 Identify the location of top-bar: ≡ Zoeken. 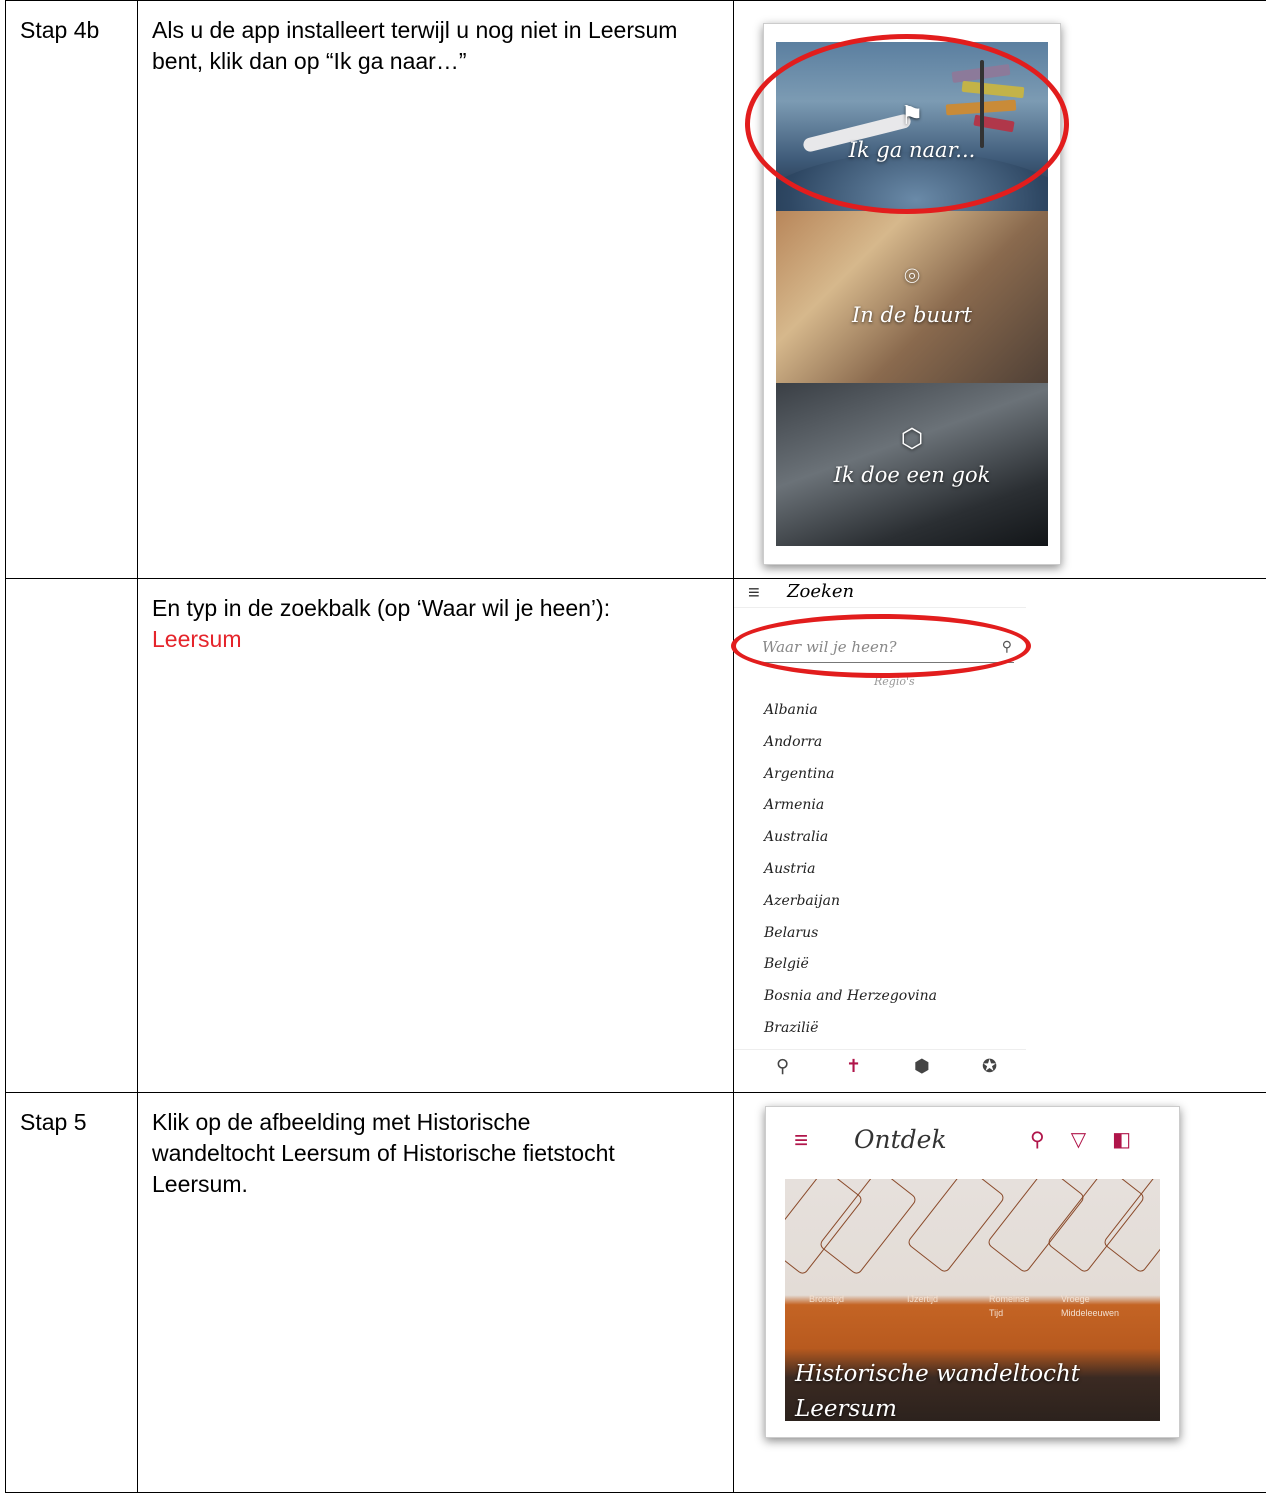
(880, 593).